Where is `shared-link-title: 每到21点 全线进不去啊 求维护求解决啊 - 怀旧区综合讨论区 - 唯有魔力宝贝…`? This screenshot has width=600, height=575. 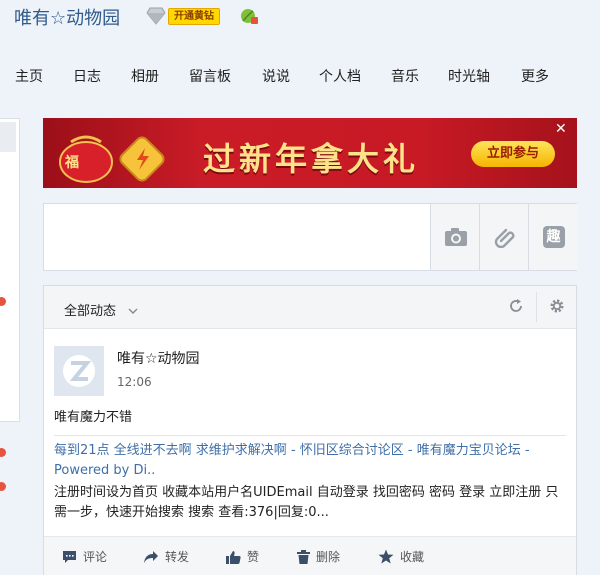 shared-link-title: 每到21点 全线进不去啊 求维护求解决啊 - 怀旧区综合讨论区 - 唯有魔力宝贝… is located at coordinates (310, 461).